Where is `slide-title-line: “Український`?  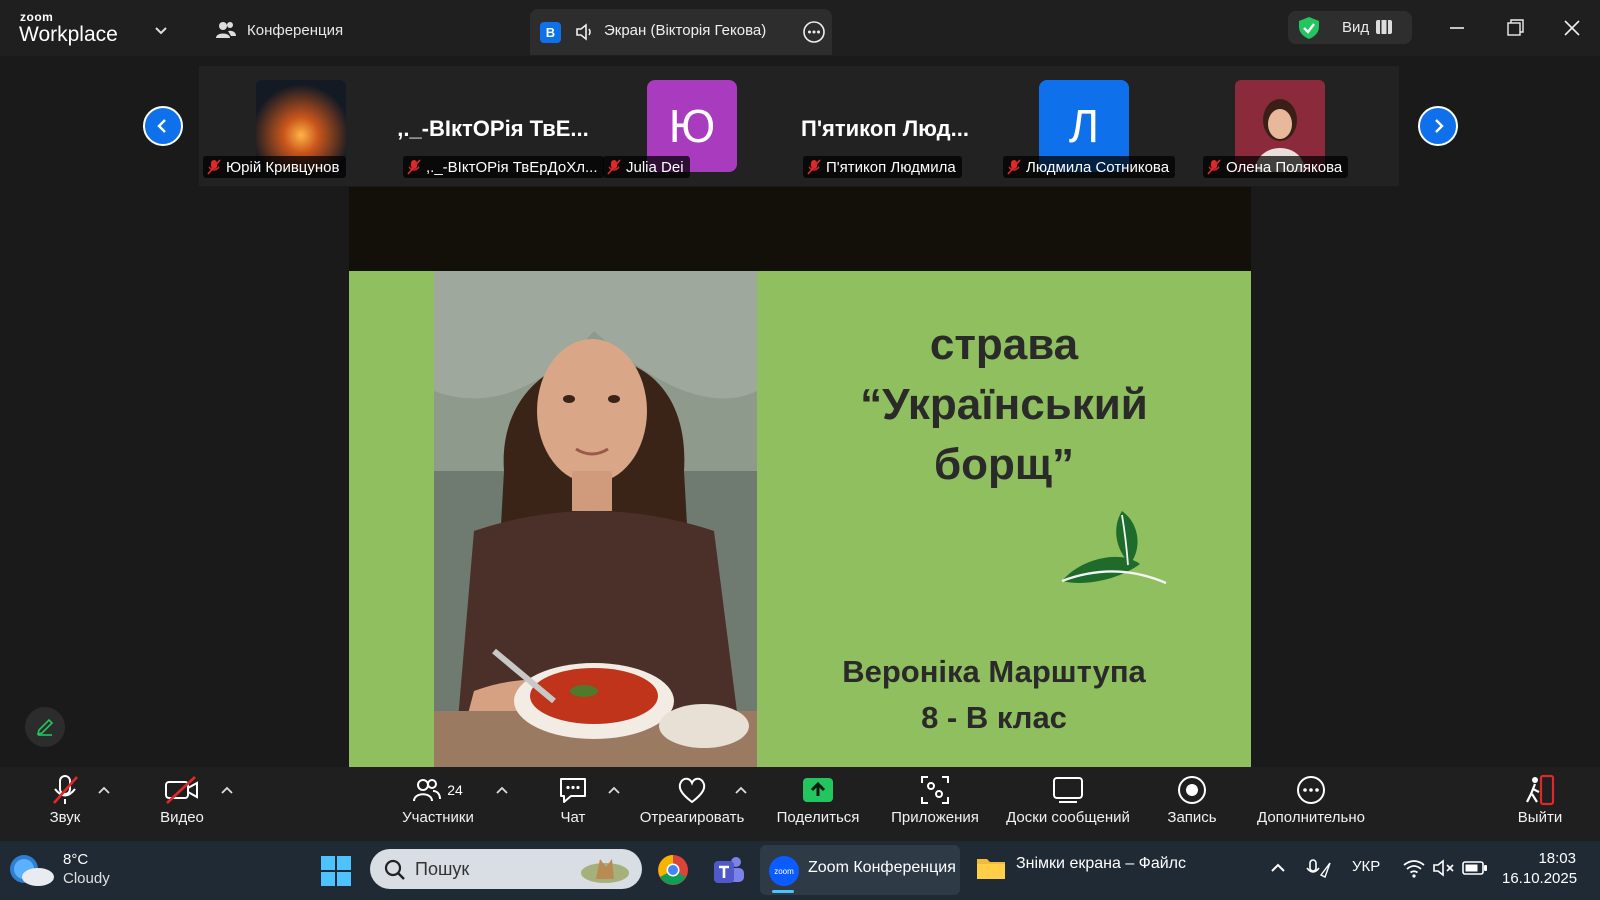
slide-title-line: “Український is located at coordinates (1004, 404).